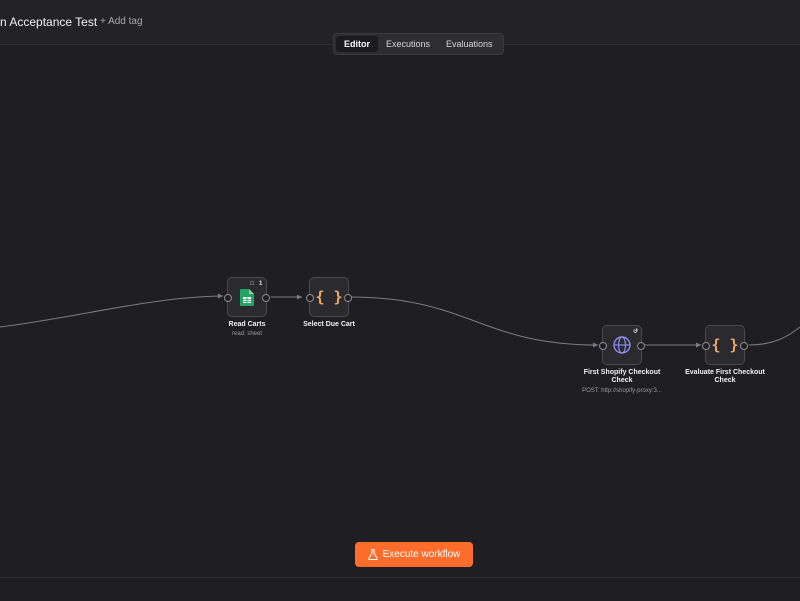  I want to click on node-label: First Shopify Checkout Check, so click(622, 376).